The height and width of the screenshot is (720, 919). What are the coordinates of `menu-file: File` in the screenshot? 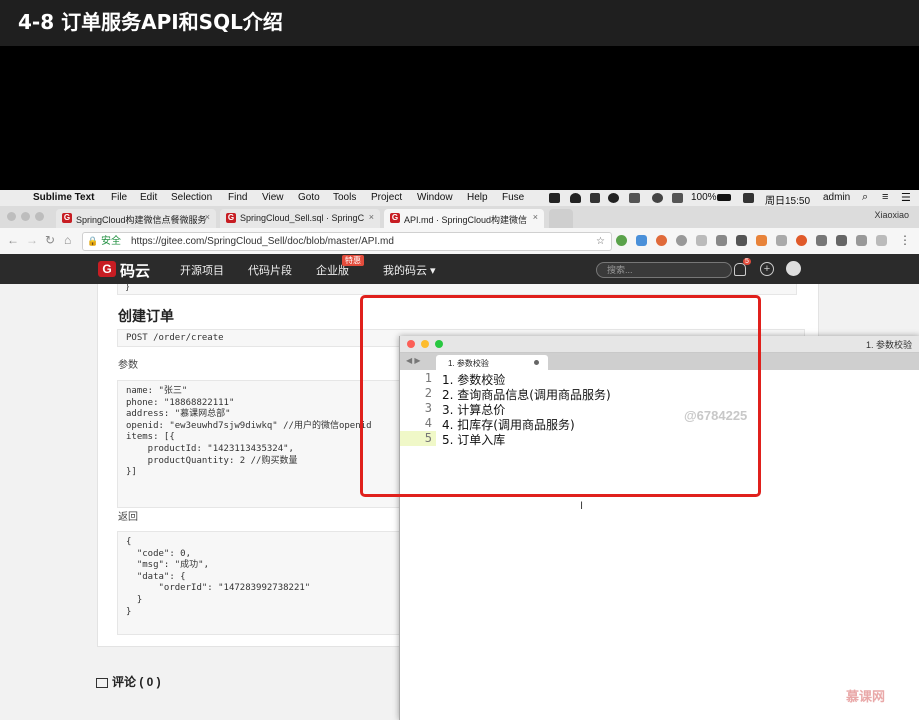 It's located at (119, 197).